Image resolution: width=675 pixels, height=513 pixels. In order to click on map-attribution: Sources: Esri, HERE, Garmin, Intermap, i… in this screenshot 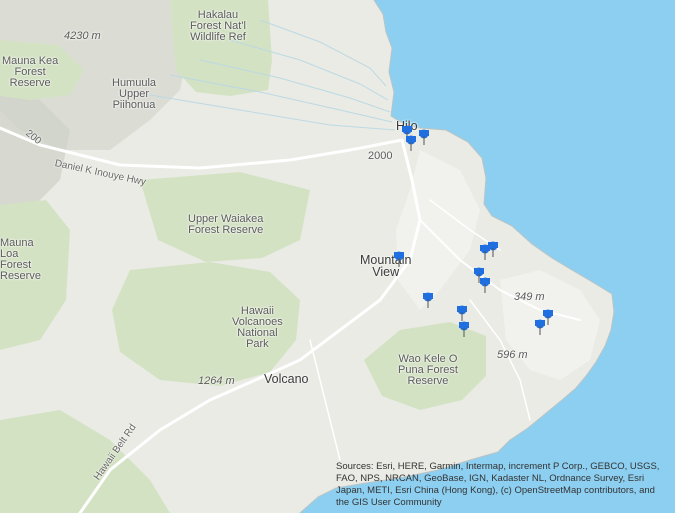, I will do `click(498, 484)`.